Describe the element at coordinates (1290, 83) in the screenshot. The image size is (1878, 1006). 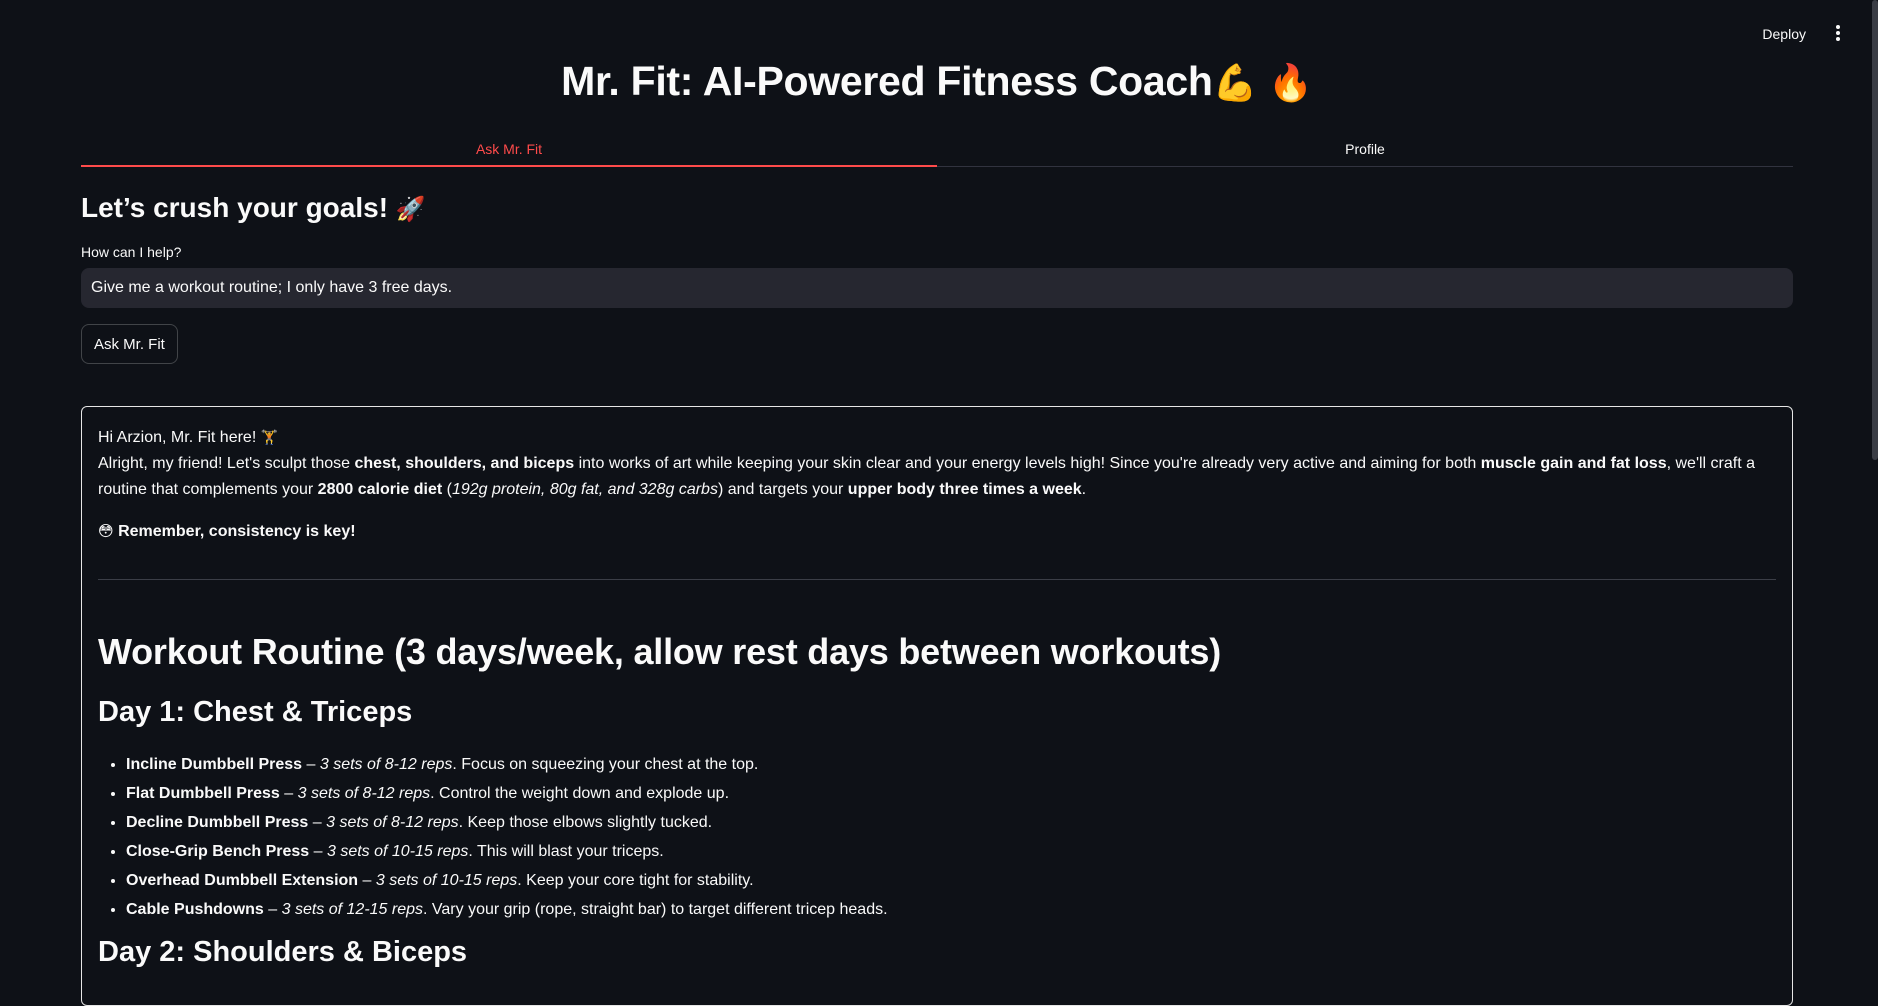
I see `fire-icon: 🔥` at that location.